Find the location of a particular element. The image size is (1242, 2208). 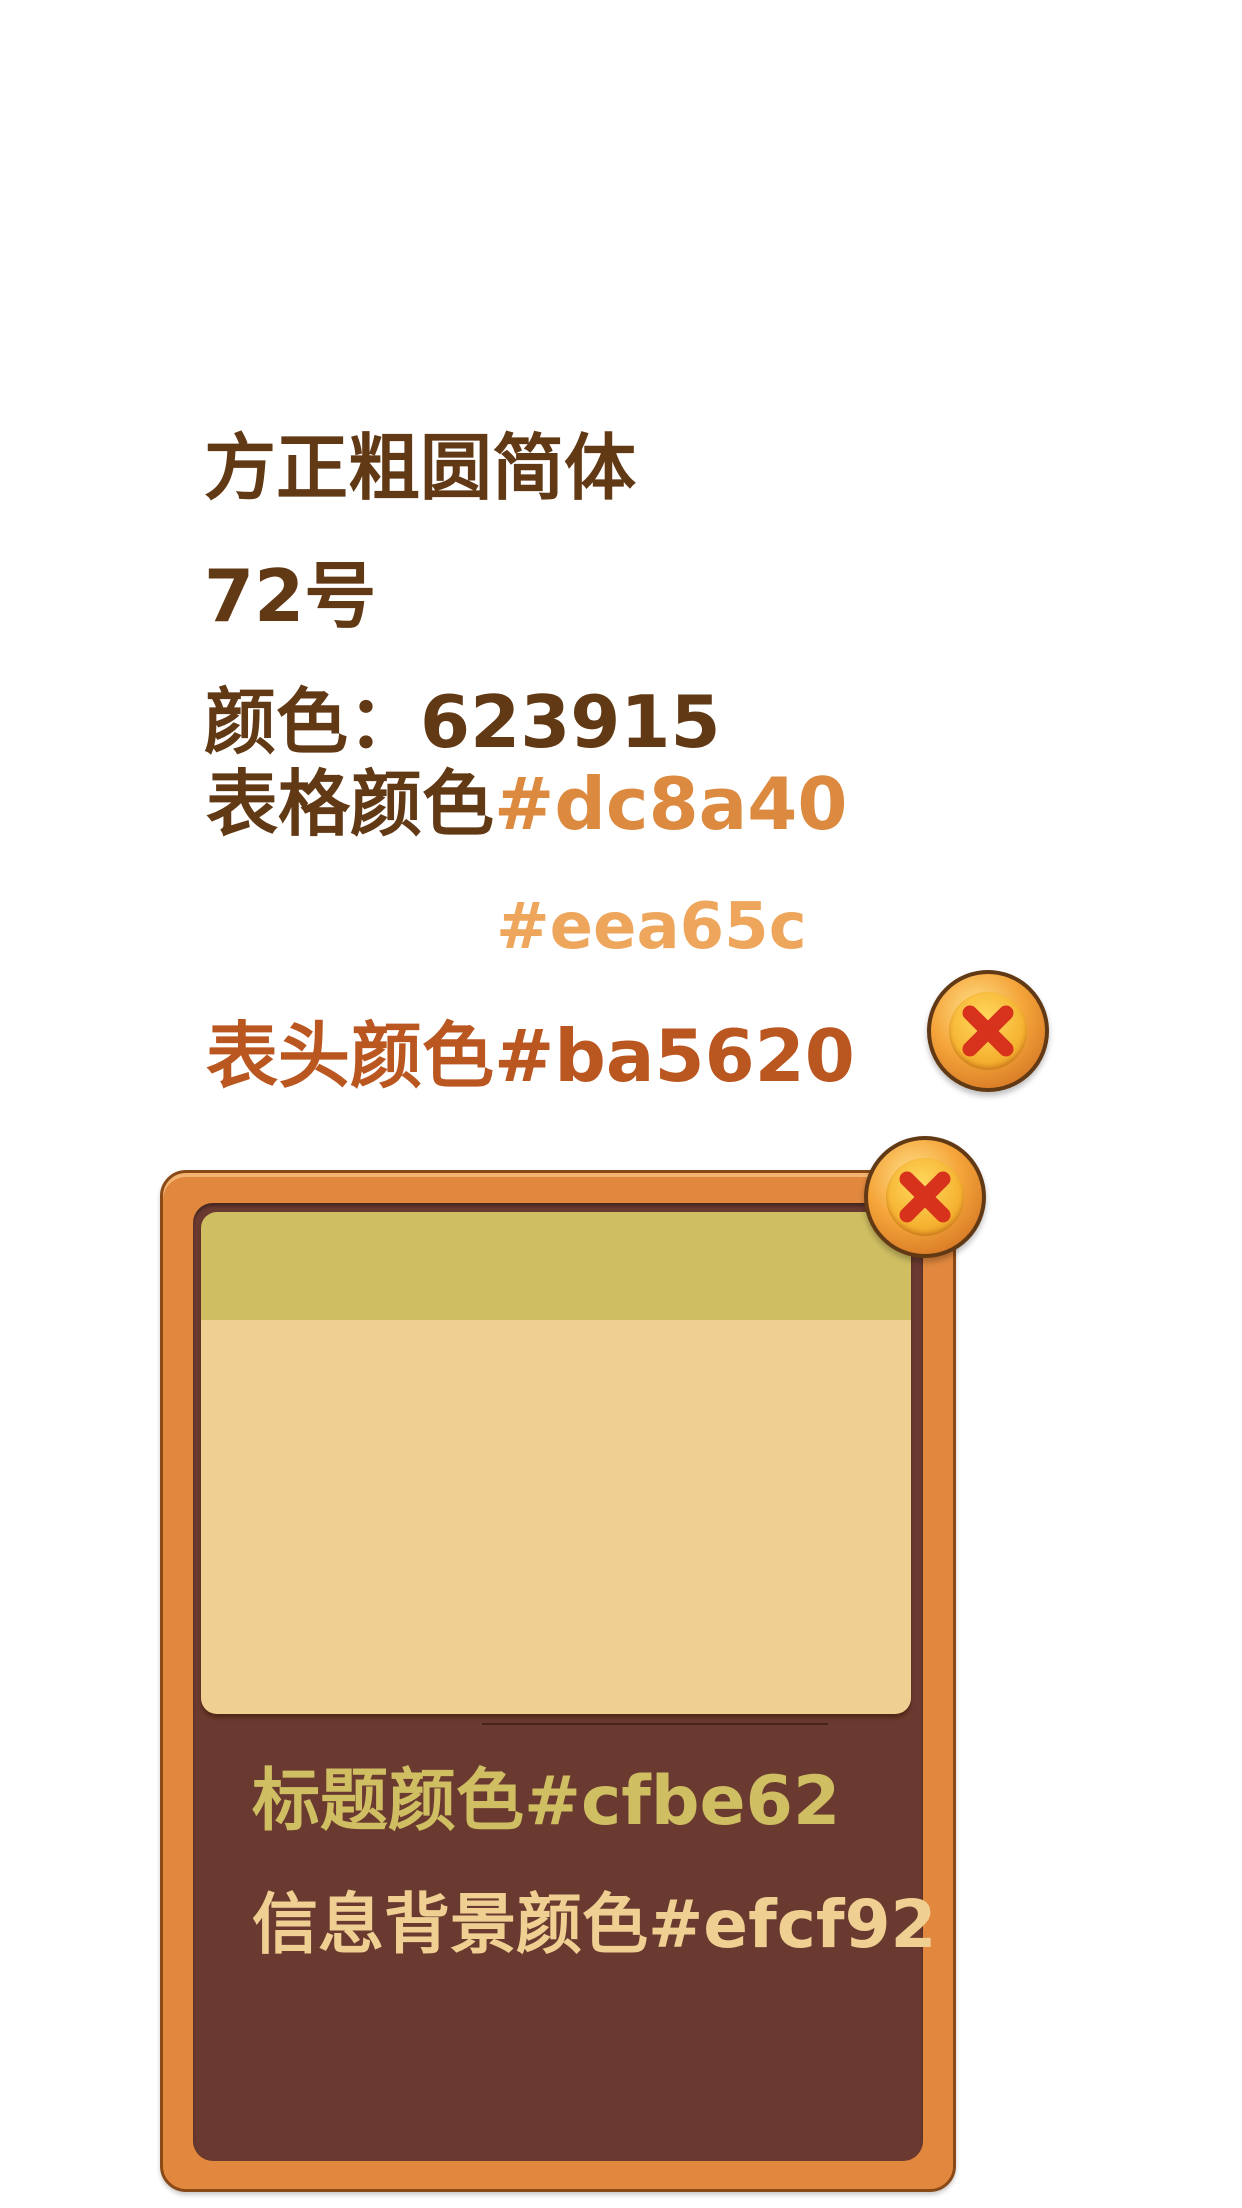

header-color-row: 表头颜色#ba5620 is located at coordinates (530, 1056).